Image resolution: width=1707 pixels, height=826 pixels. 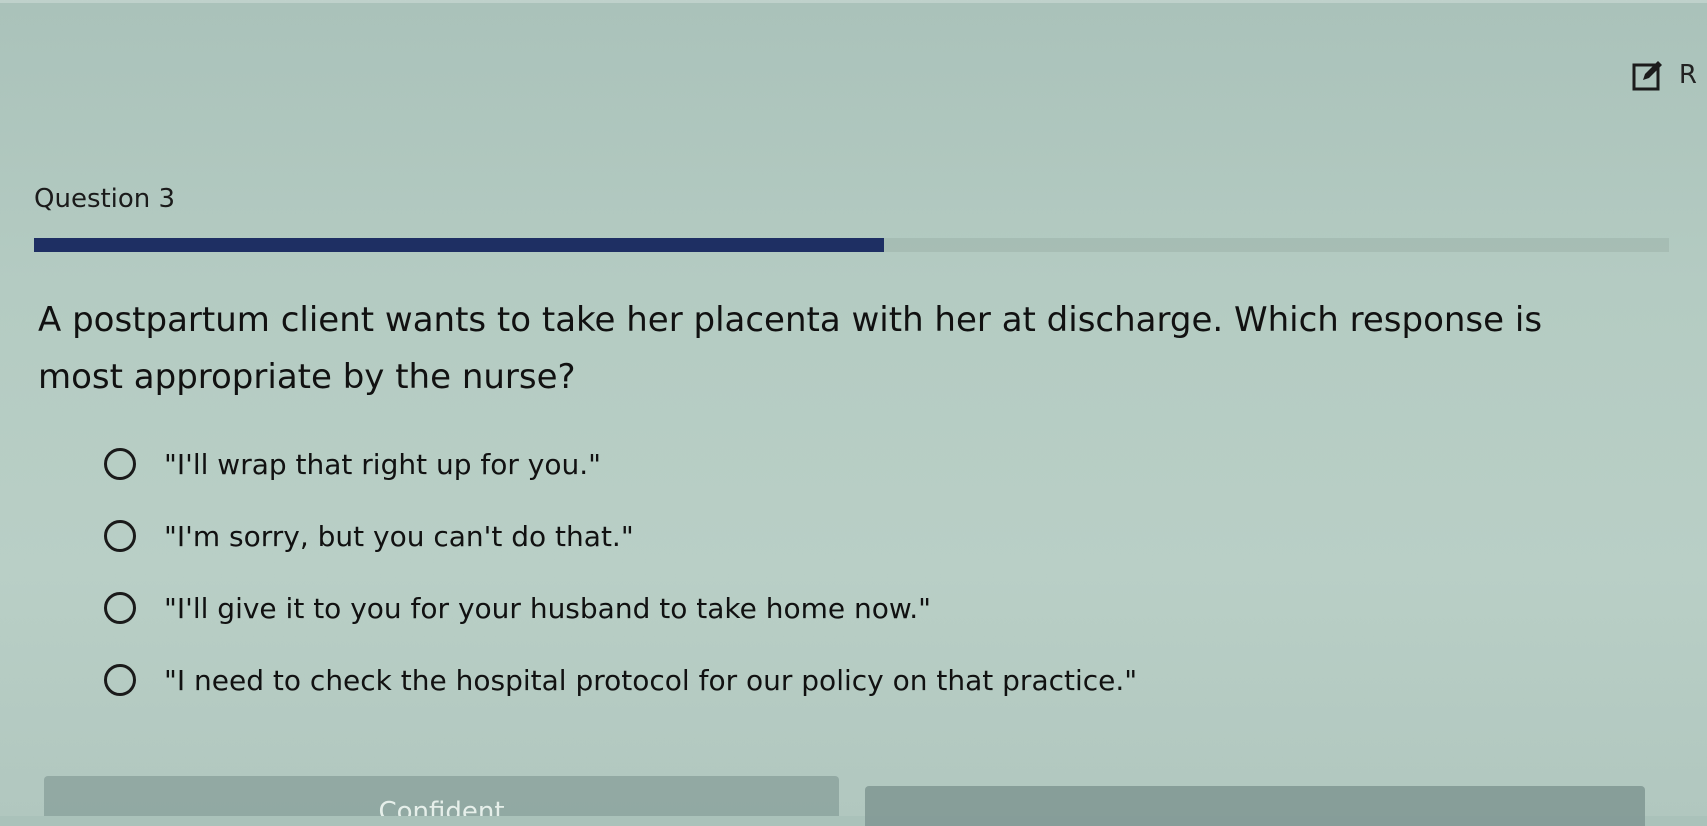 What do you see at coordinates (704, 536) in the screenshot?
I see `answer-option: "I'm sorry, but you can't do that."` at bounding box center [704, 536].